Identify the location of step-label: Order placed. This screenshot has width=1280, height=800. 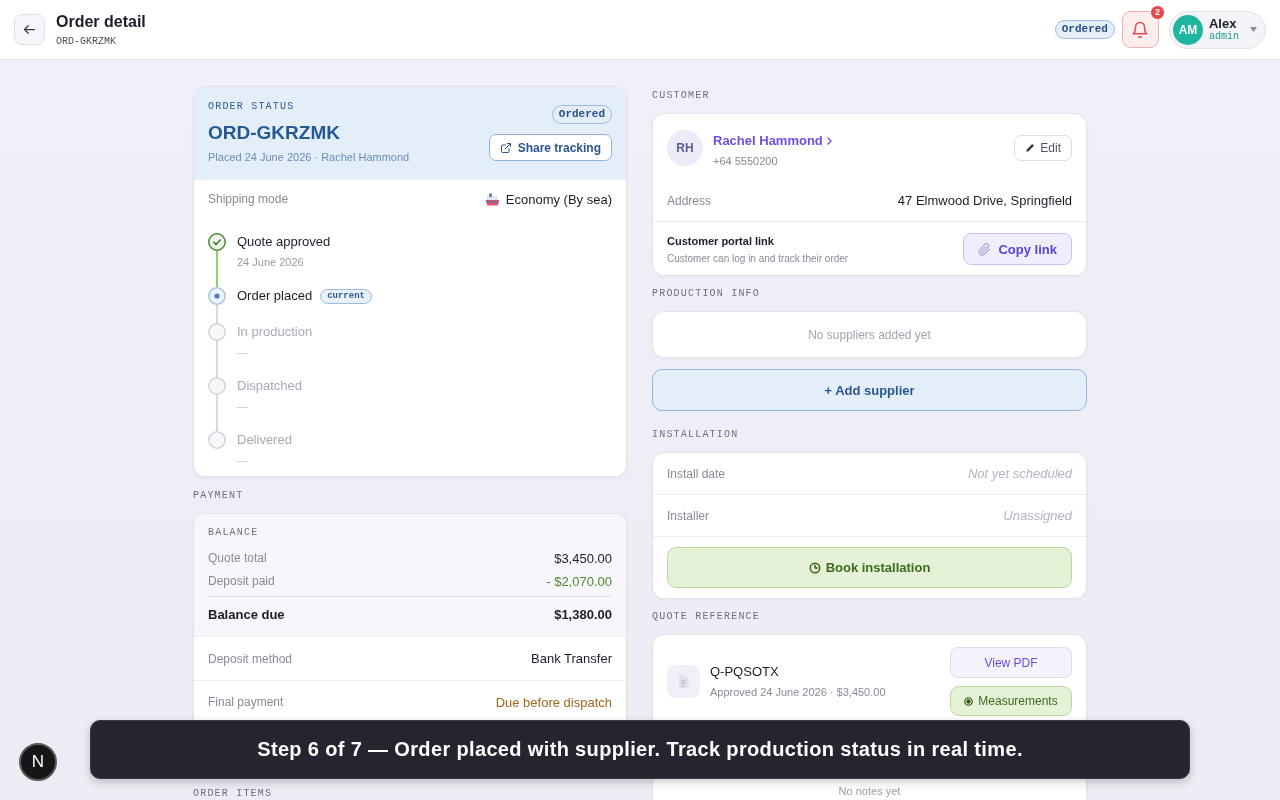
(275, 296).